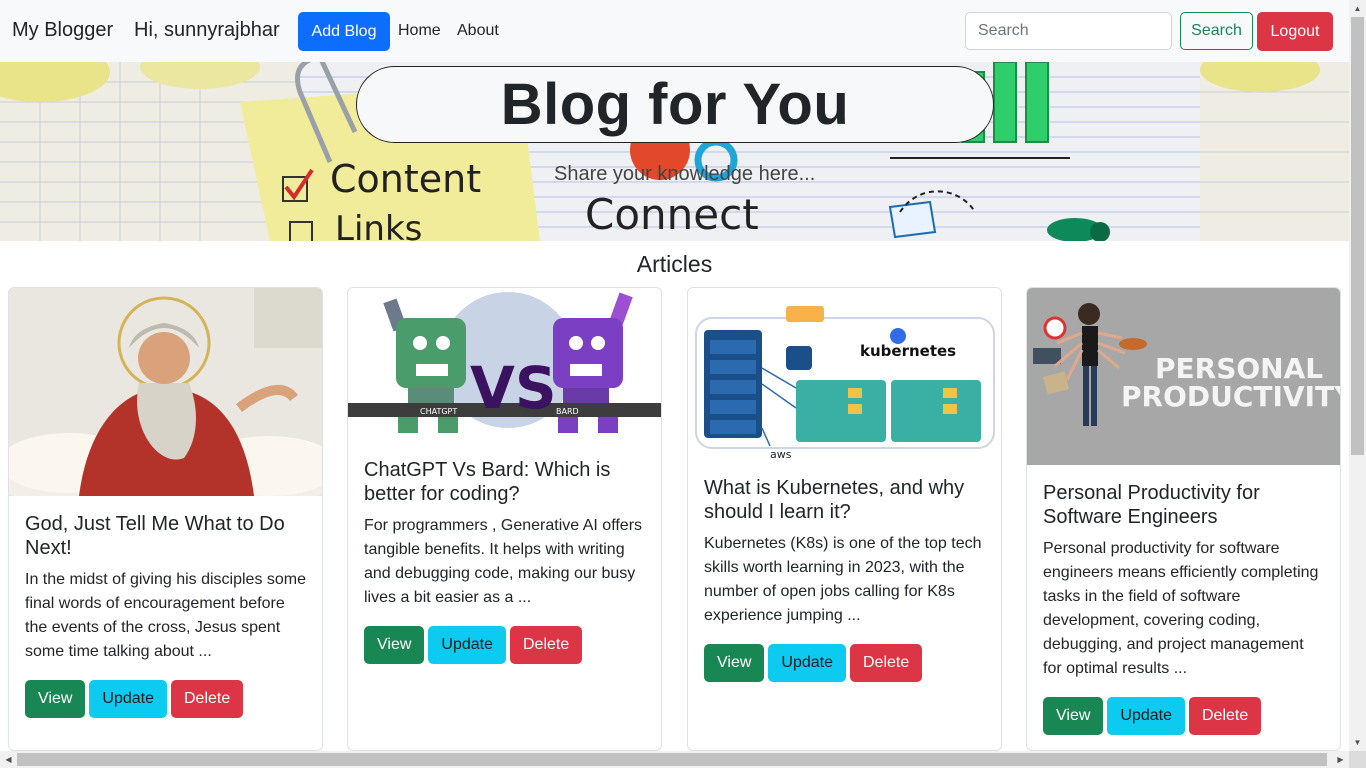 This screenshot has height=768, width=1366. I want to click on article-image: kubernetes aws, so click(844, 374).